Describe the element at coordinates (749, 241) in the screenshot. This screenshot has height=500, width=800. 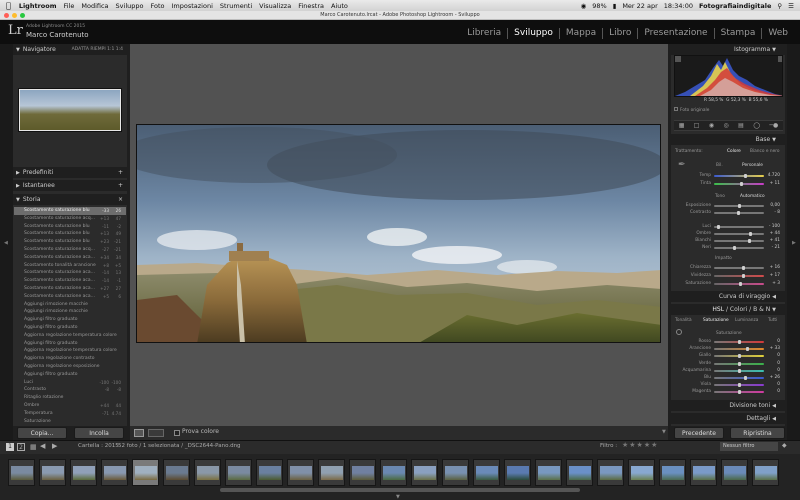
I see `slider-knob-whites` at that location.